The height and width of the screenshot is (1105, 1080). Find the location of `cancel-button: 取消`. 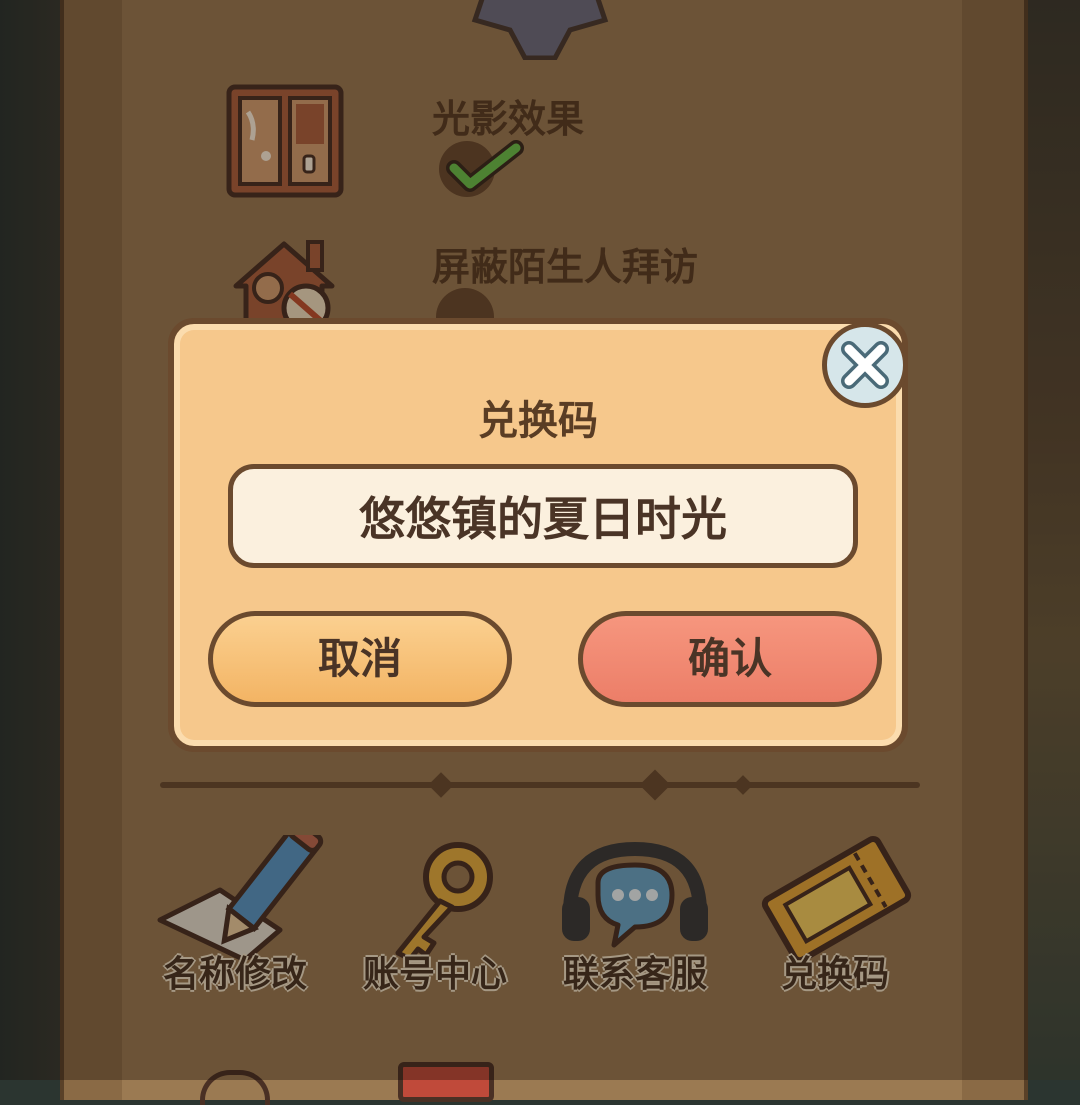

cancel-button: 取消 is located at coordinates (360, 659).